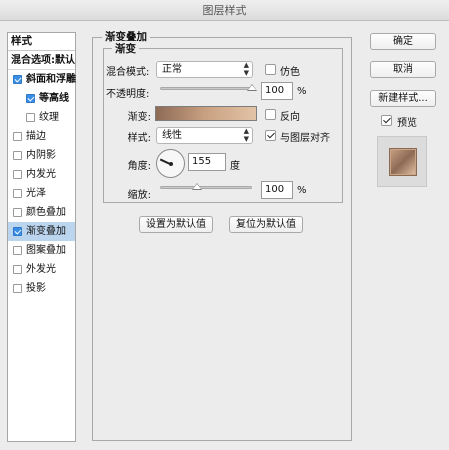  What do you see at coordinates (386, 120) in the screenshot?
I see `preview-checkbox` at bounding box center [386, 120].